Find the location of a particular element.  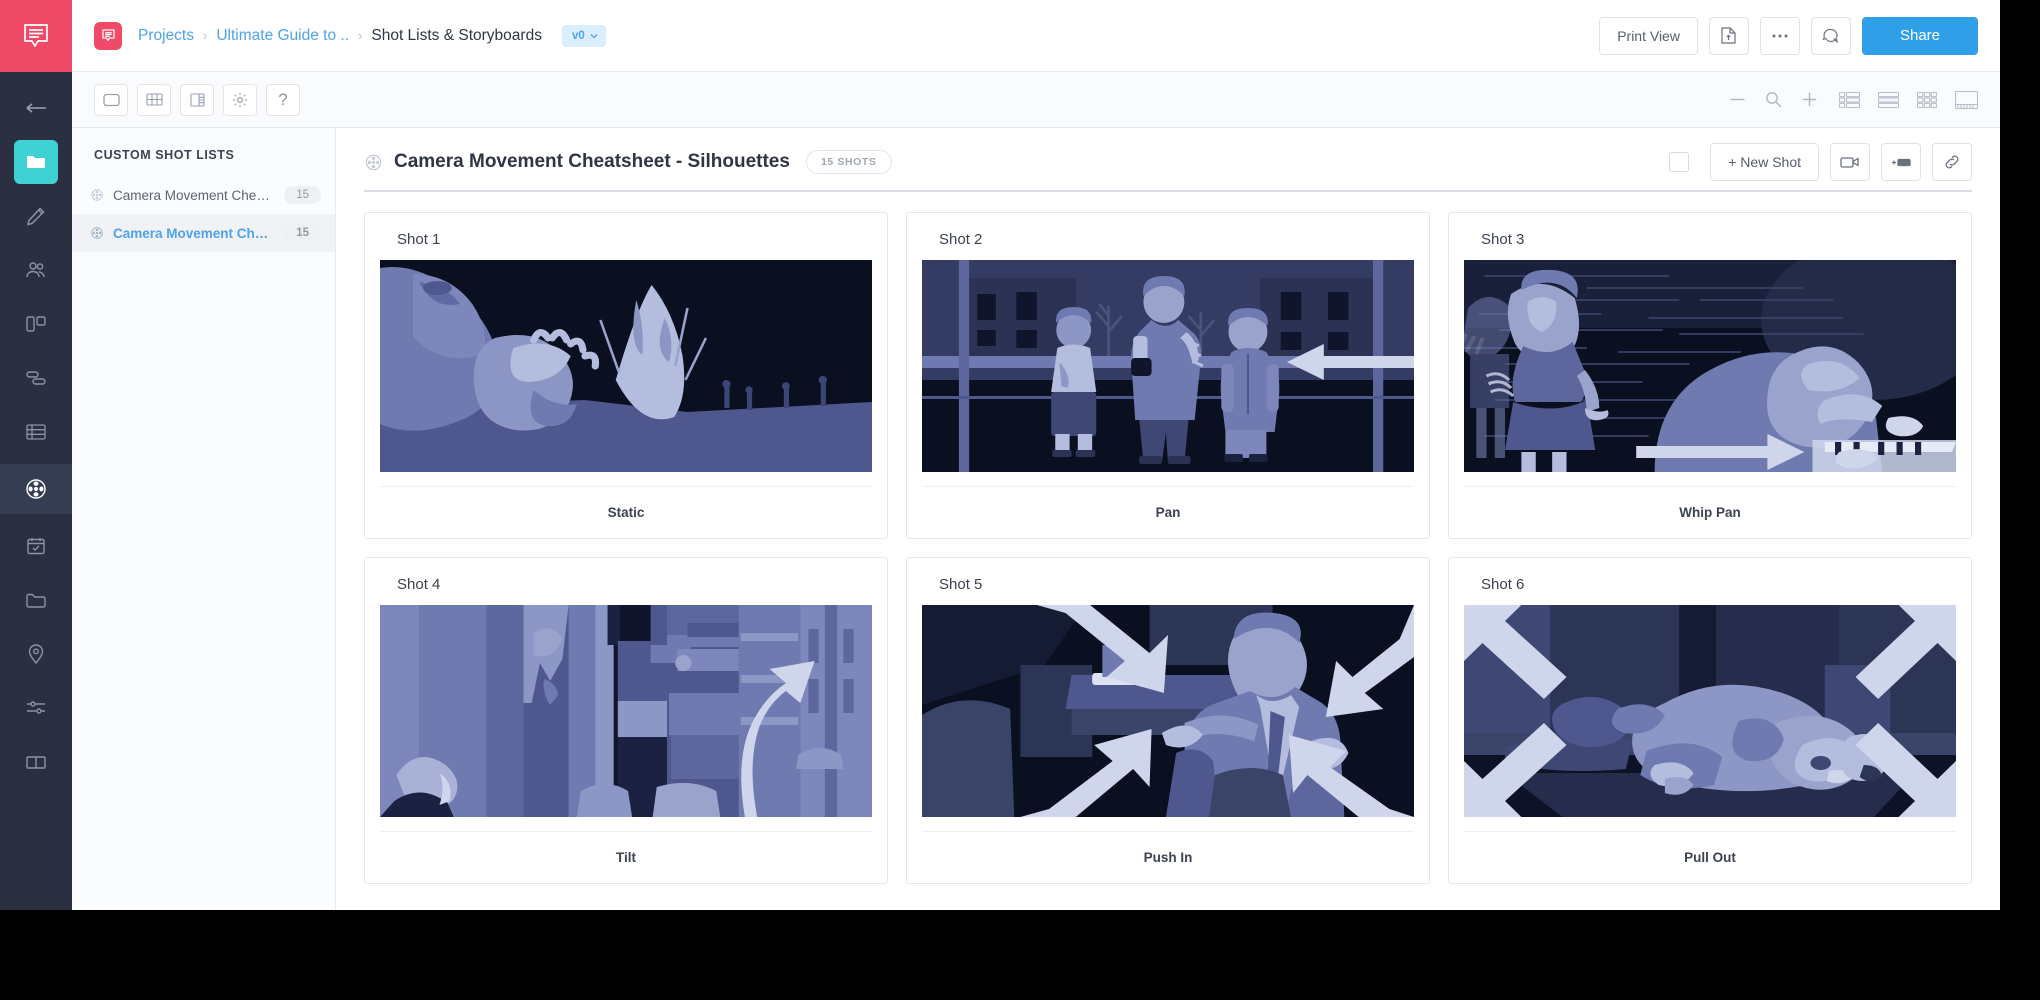

shot-card: Shot 4 Tilt is located at coordinates (626, 720).